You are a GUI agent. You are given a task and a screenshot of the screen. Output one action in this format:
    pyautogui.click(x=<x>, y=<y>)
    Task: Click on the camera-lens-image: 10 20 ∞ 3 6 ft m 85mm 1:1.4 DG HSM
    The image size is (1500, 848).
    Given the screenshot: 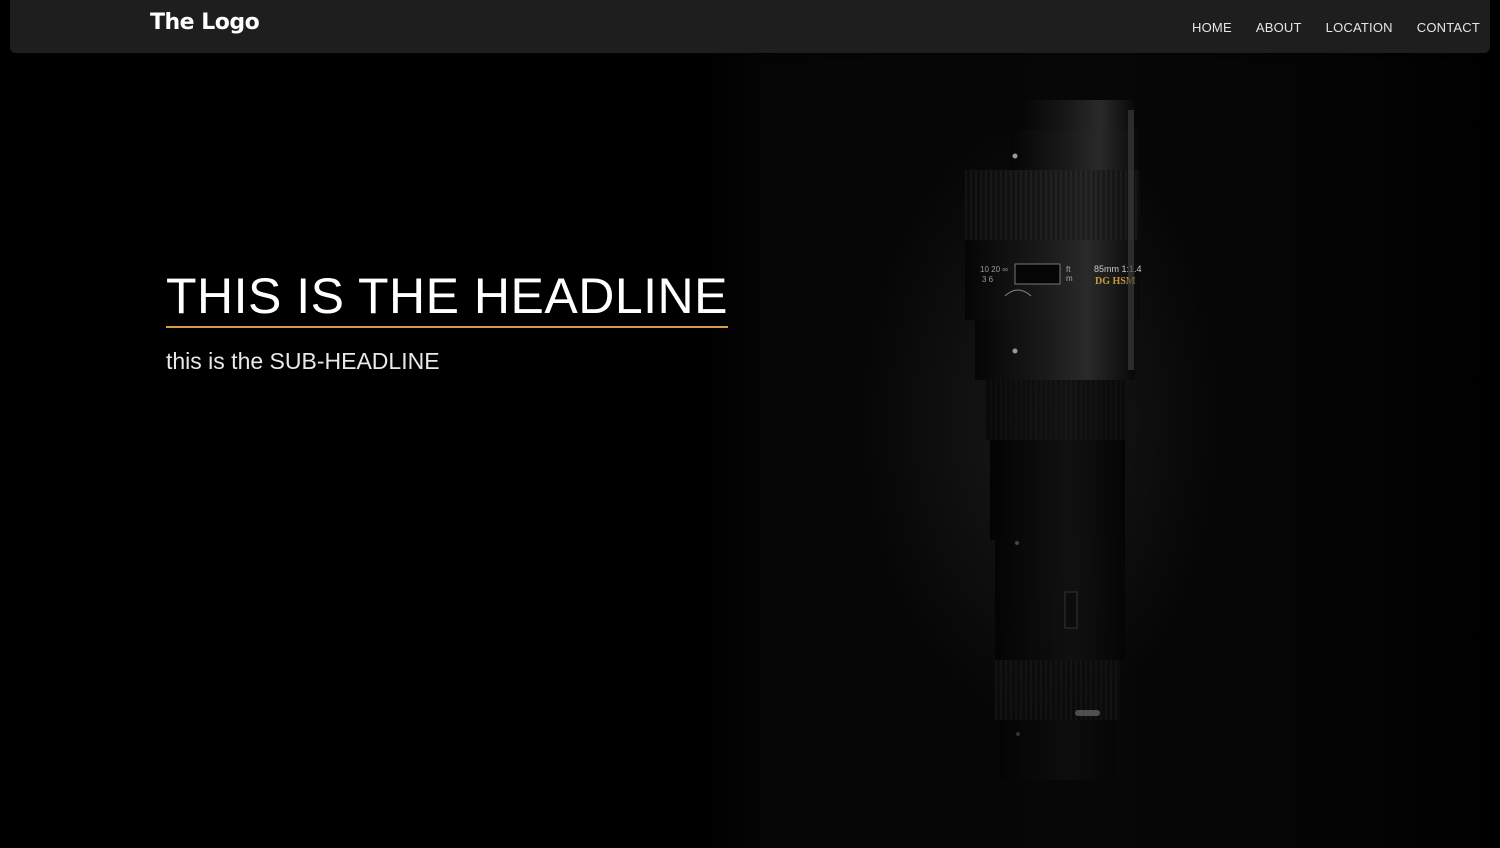 What is the action you would take?
    pyautogui.click(x=1053, y=440)
    